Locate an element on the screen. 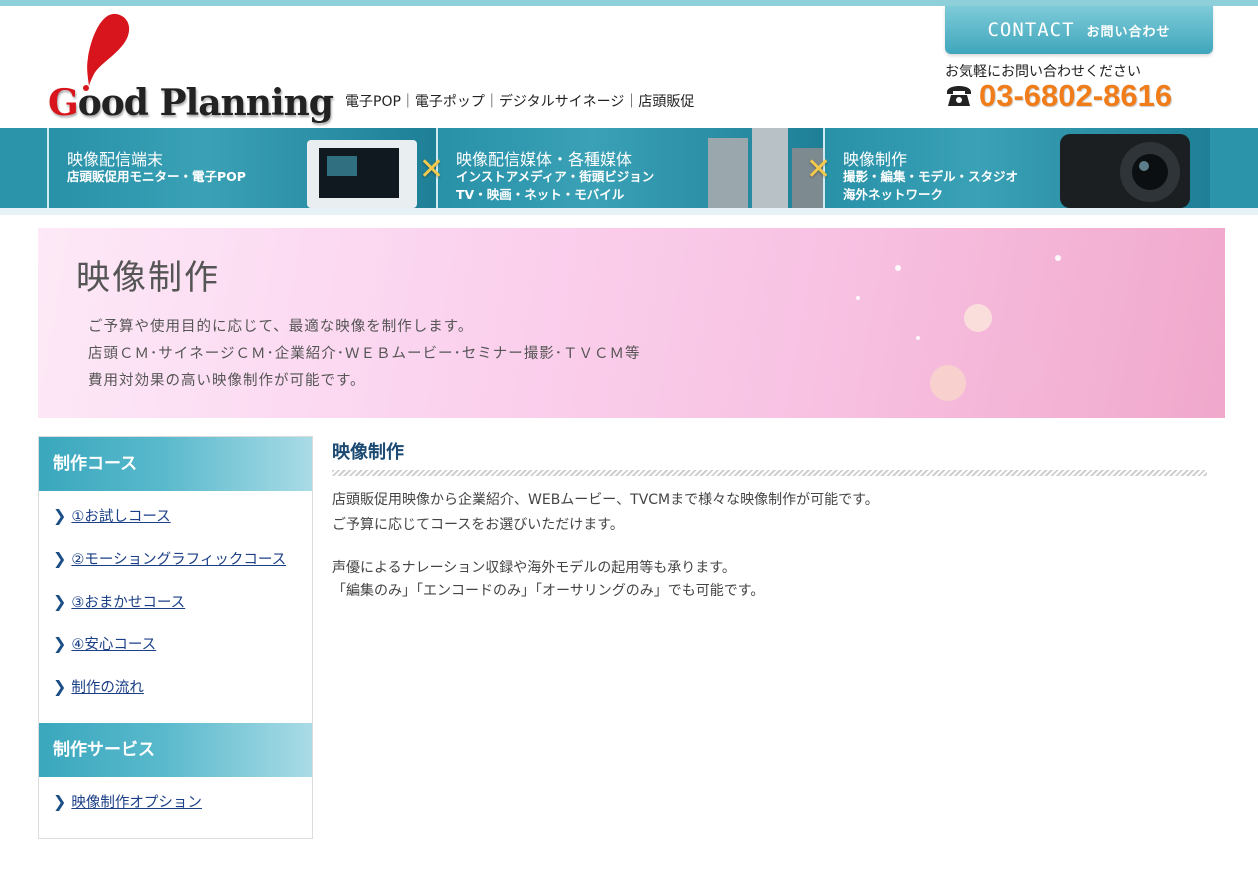 Image resolution: width=1258 pixels, height=876 pixels. sidebar-link-video-options: ❯ 映像制作オプション is located at coordinates (127, 801).